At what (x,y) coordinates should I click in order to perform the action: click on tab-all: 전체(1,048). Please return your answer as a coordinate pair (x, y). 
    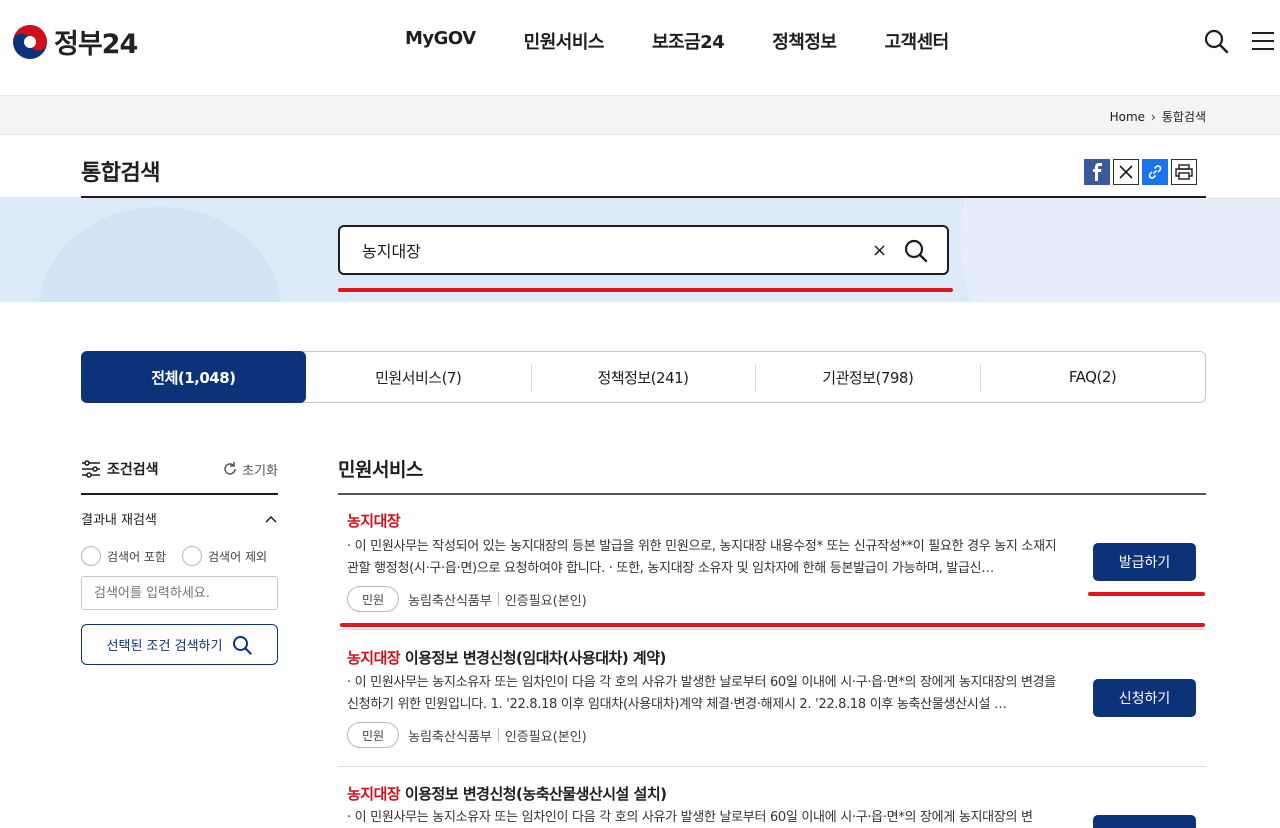
    Looking at the image, I should click on (193, 377).